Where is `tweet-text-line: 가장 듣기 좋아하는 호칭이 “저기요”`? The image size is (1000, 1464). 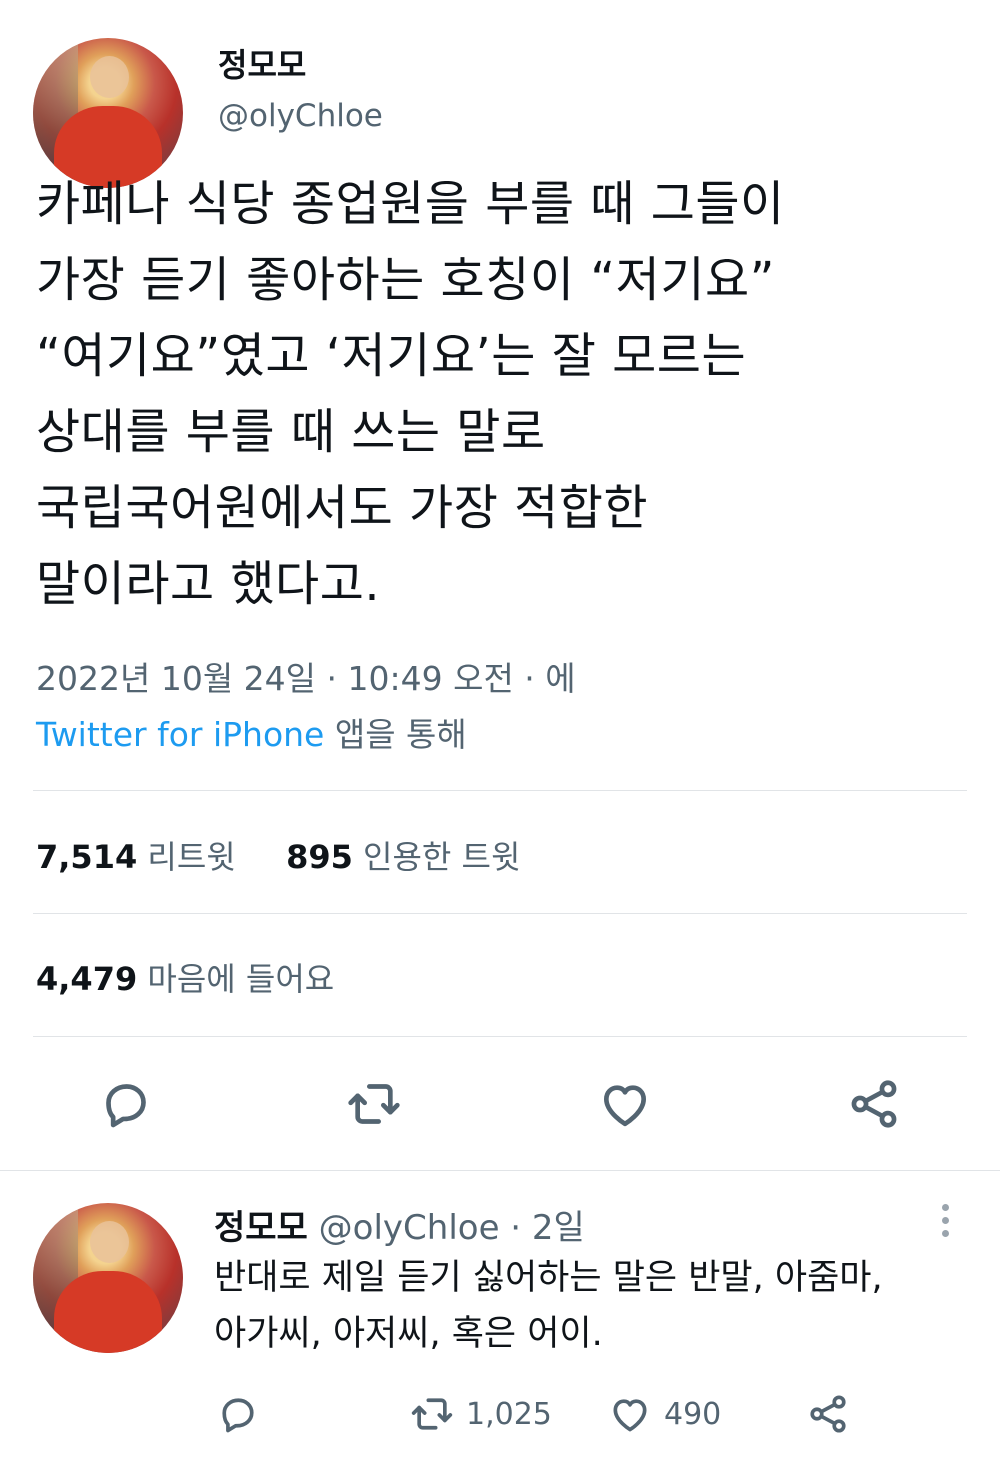
tweet-text-line: 가장 듣기 좋아하는 호칭이 “저기요” is located at coordinates (406, 280).